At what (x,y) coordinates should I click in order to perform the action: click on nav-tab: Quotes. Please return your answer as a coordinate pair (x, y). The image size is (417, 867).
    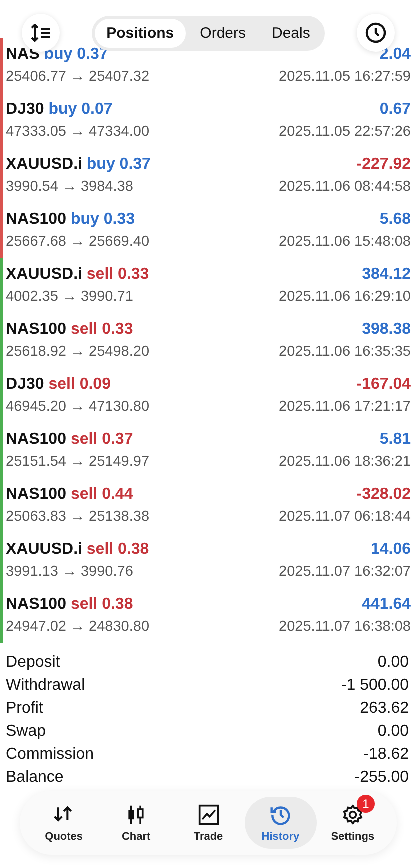
    Looking at the image, I should click on (64, 823).